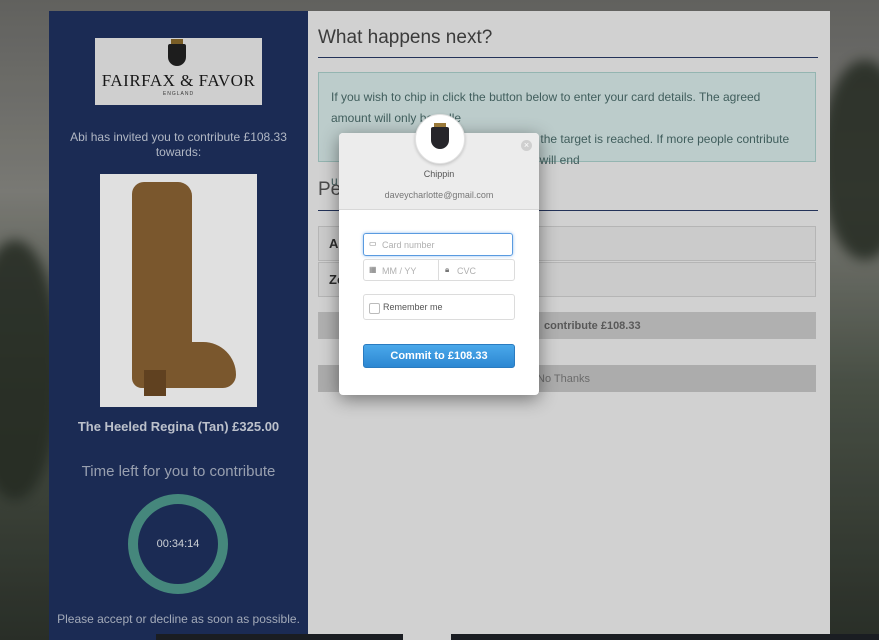  I want to click on calendar-icon: ▦, so click(373, 269).